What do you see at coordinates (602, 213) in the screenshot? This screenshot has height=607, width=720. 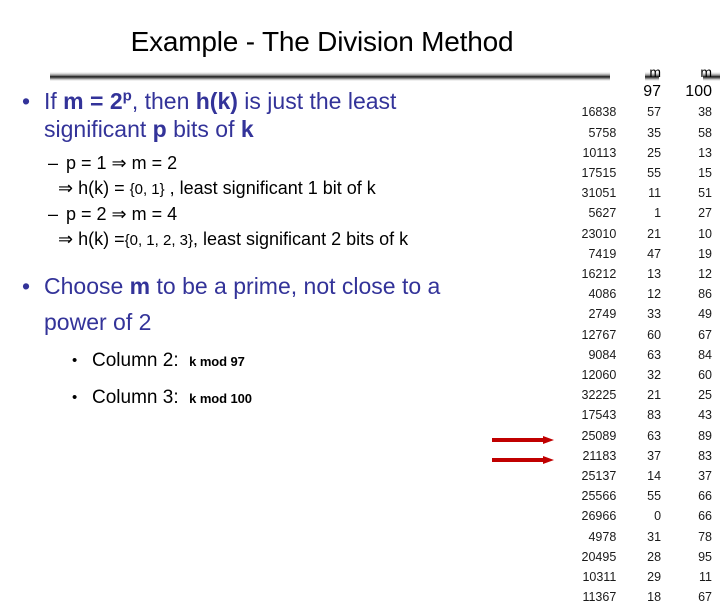 I see `cell-k: 5627` at bounding box center [602, 213].